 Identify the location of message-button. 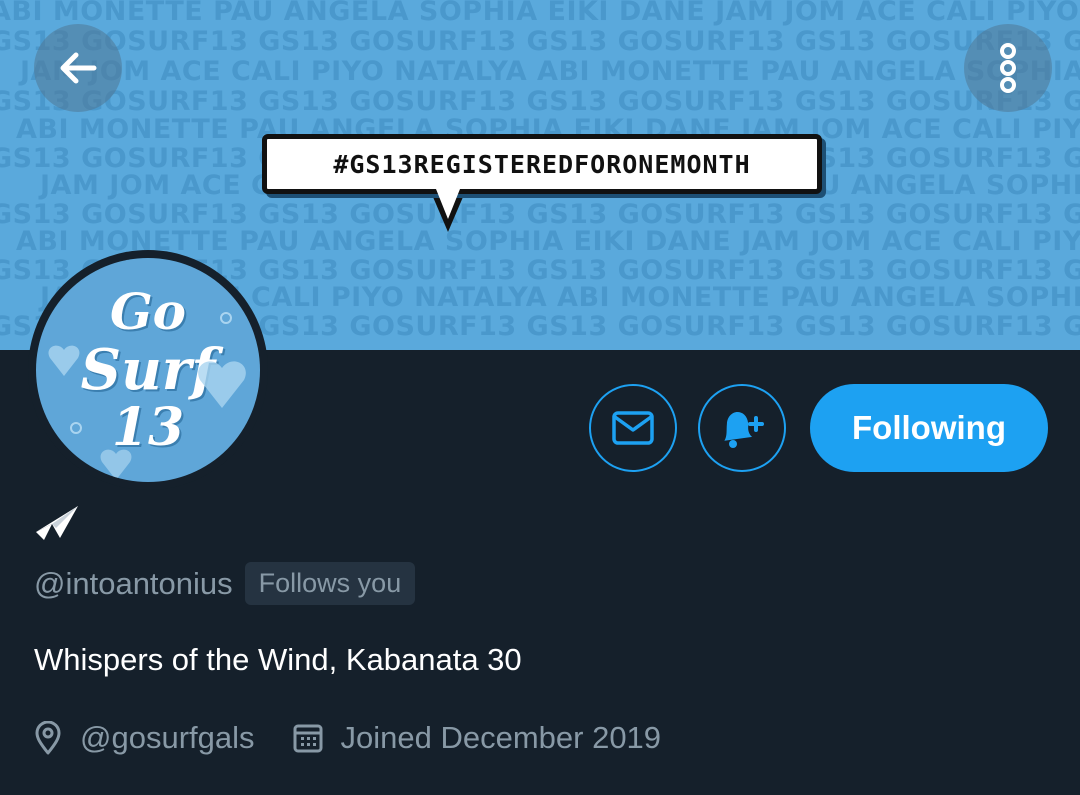
(633, 428).